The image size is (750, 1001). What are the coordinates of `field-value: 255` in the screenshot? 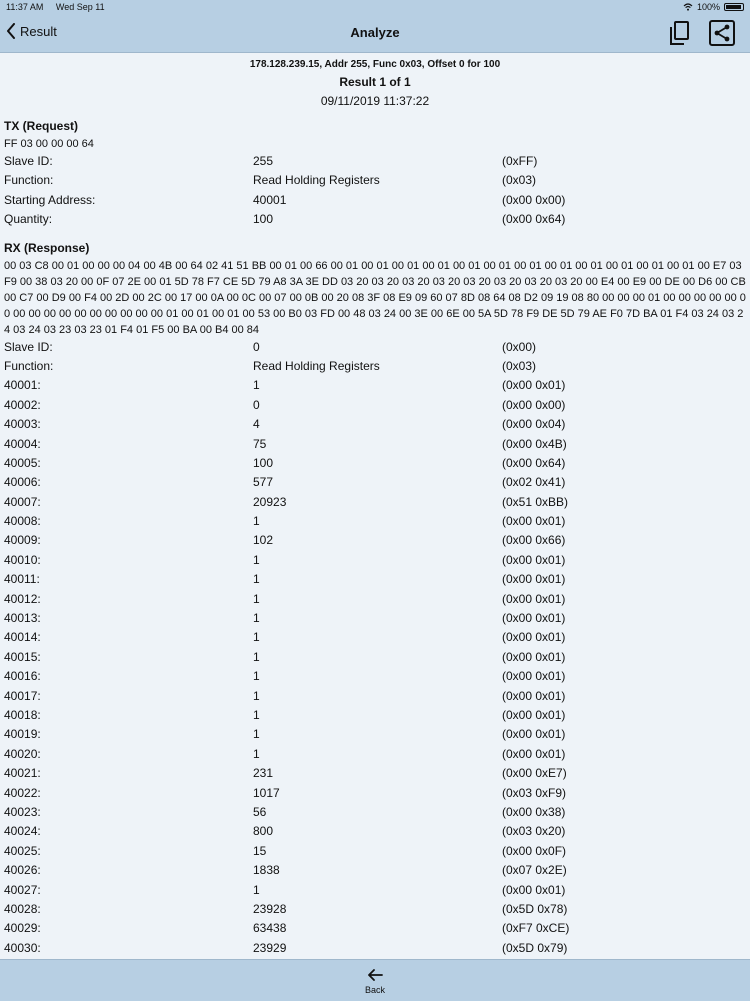 It's located at (263, 161).